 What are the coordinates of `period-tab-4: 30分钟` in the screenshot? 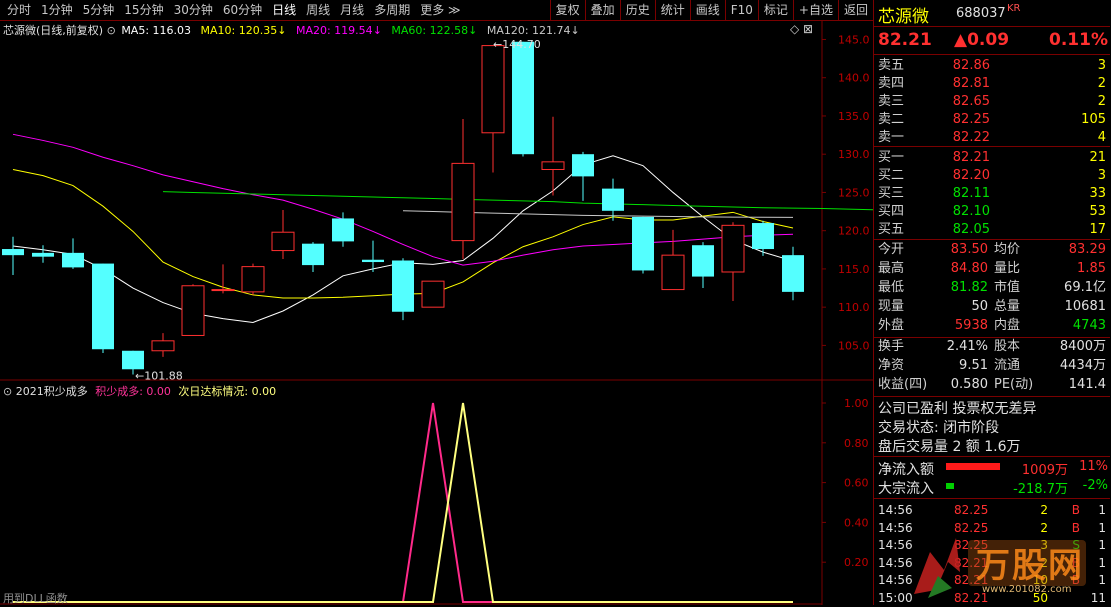 It's located at (193, 10).